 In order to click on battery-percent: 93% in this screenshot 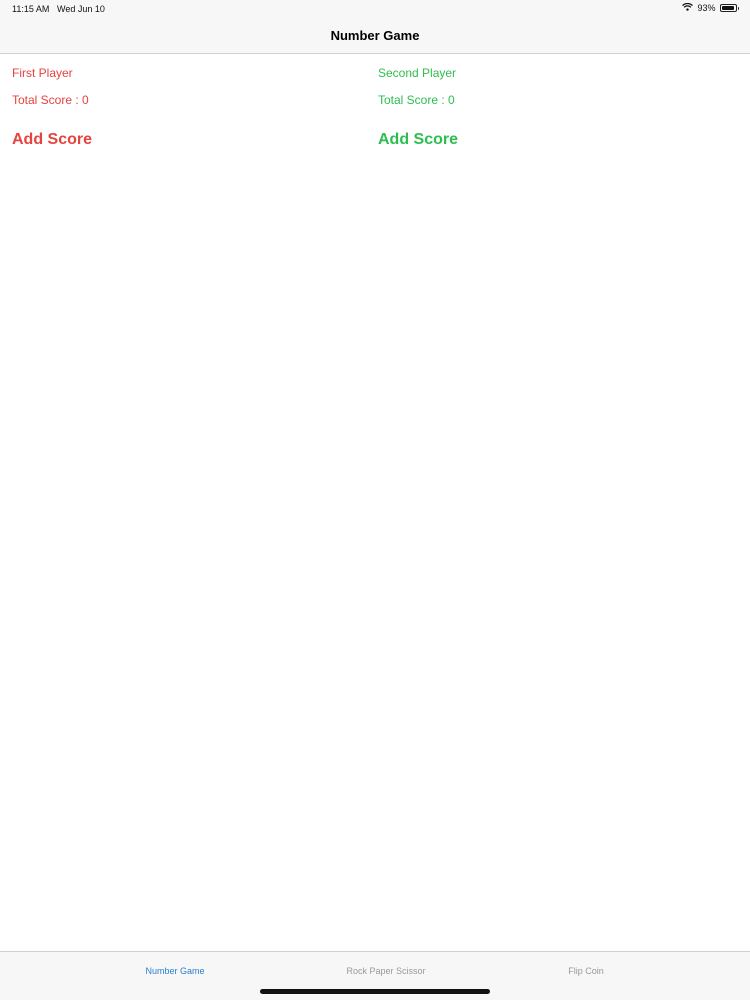, I will do `click(706, 8)`.